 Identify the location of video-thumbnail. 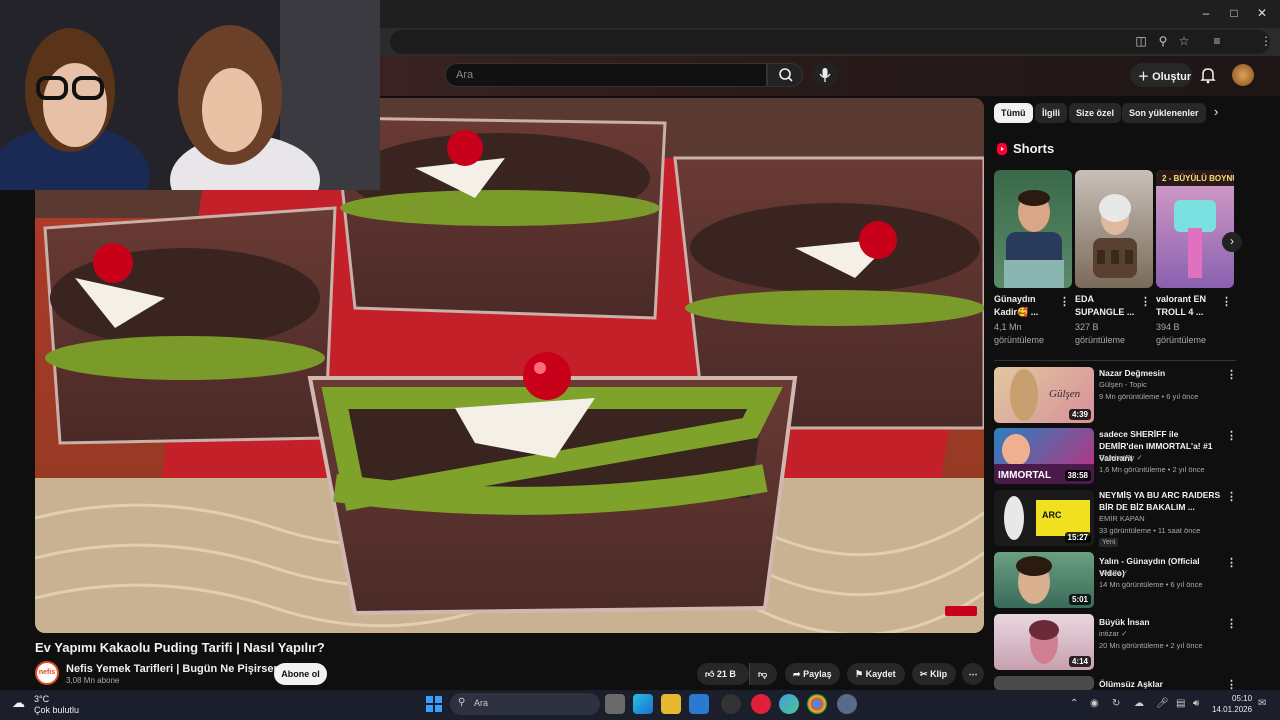
(1044, 683).